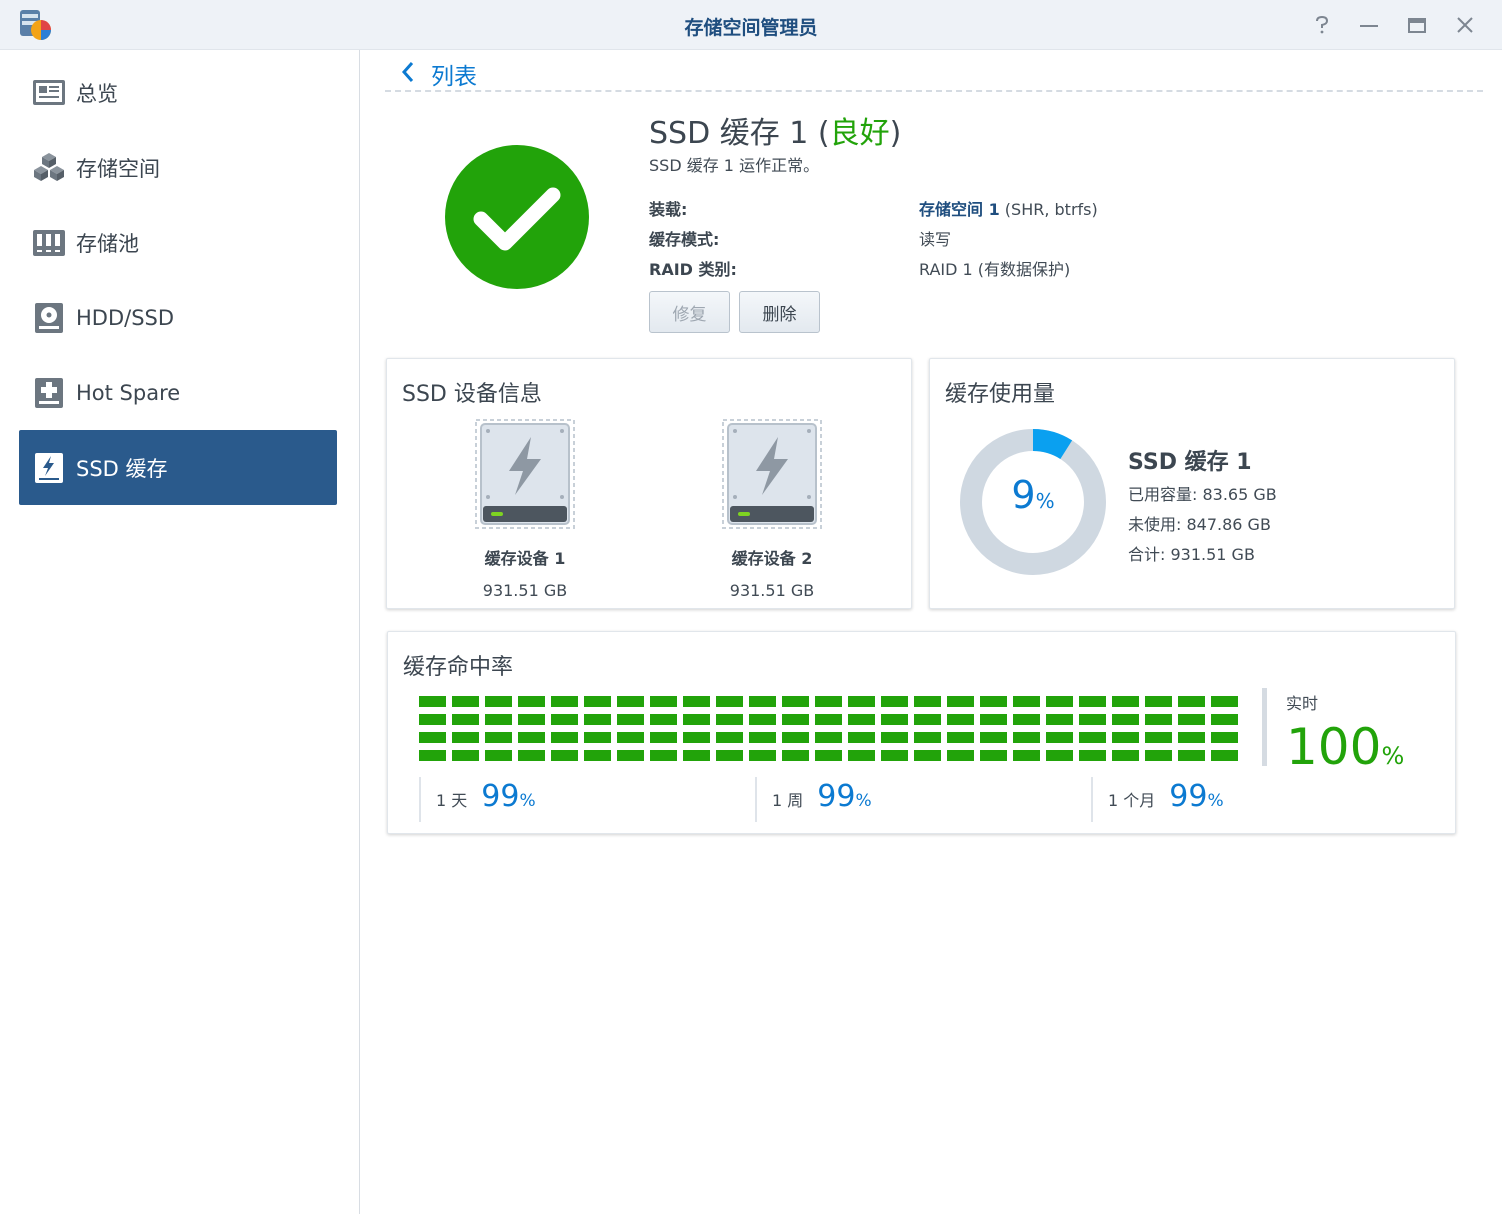 This screenshot has width=1502, height=1214. Describe the element at coordinates (454, 77) in the screenshot. I see `back-label: 列表` at that location.